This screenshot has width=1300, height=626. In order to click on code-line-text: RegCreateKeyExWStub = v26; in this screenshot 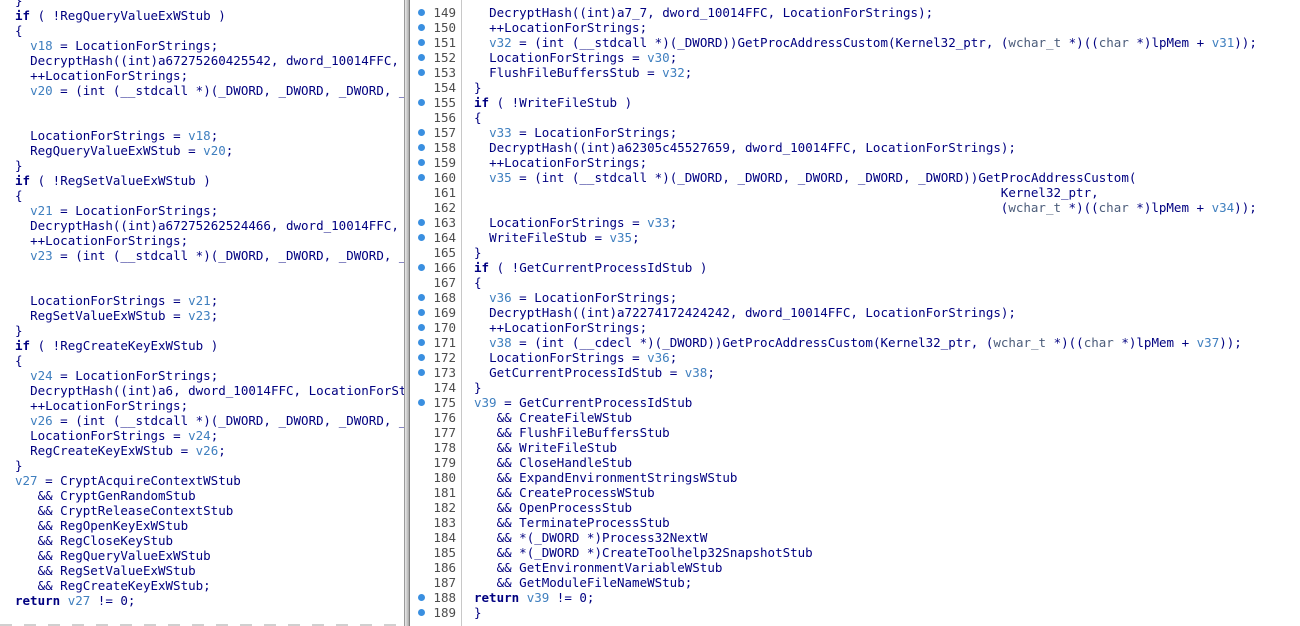, I will do `click(128, 450)`.